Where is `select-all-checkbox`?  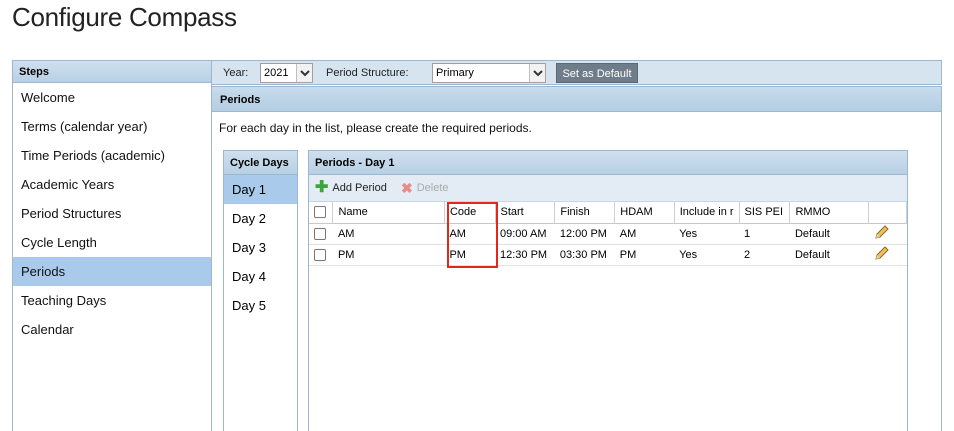
select-all-checkbox is located at coordinates (320, 212).